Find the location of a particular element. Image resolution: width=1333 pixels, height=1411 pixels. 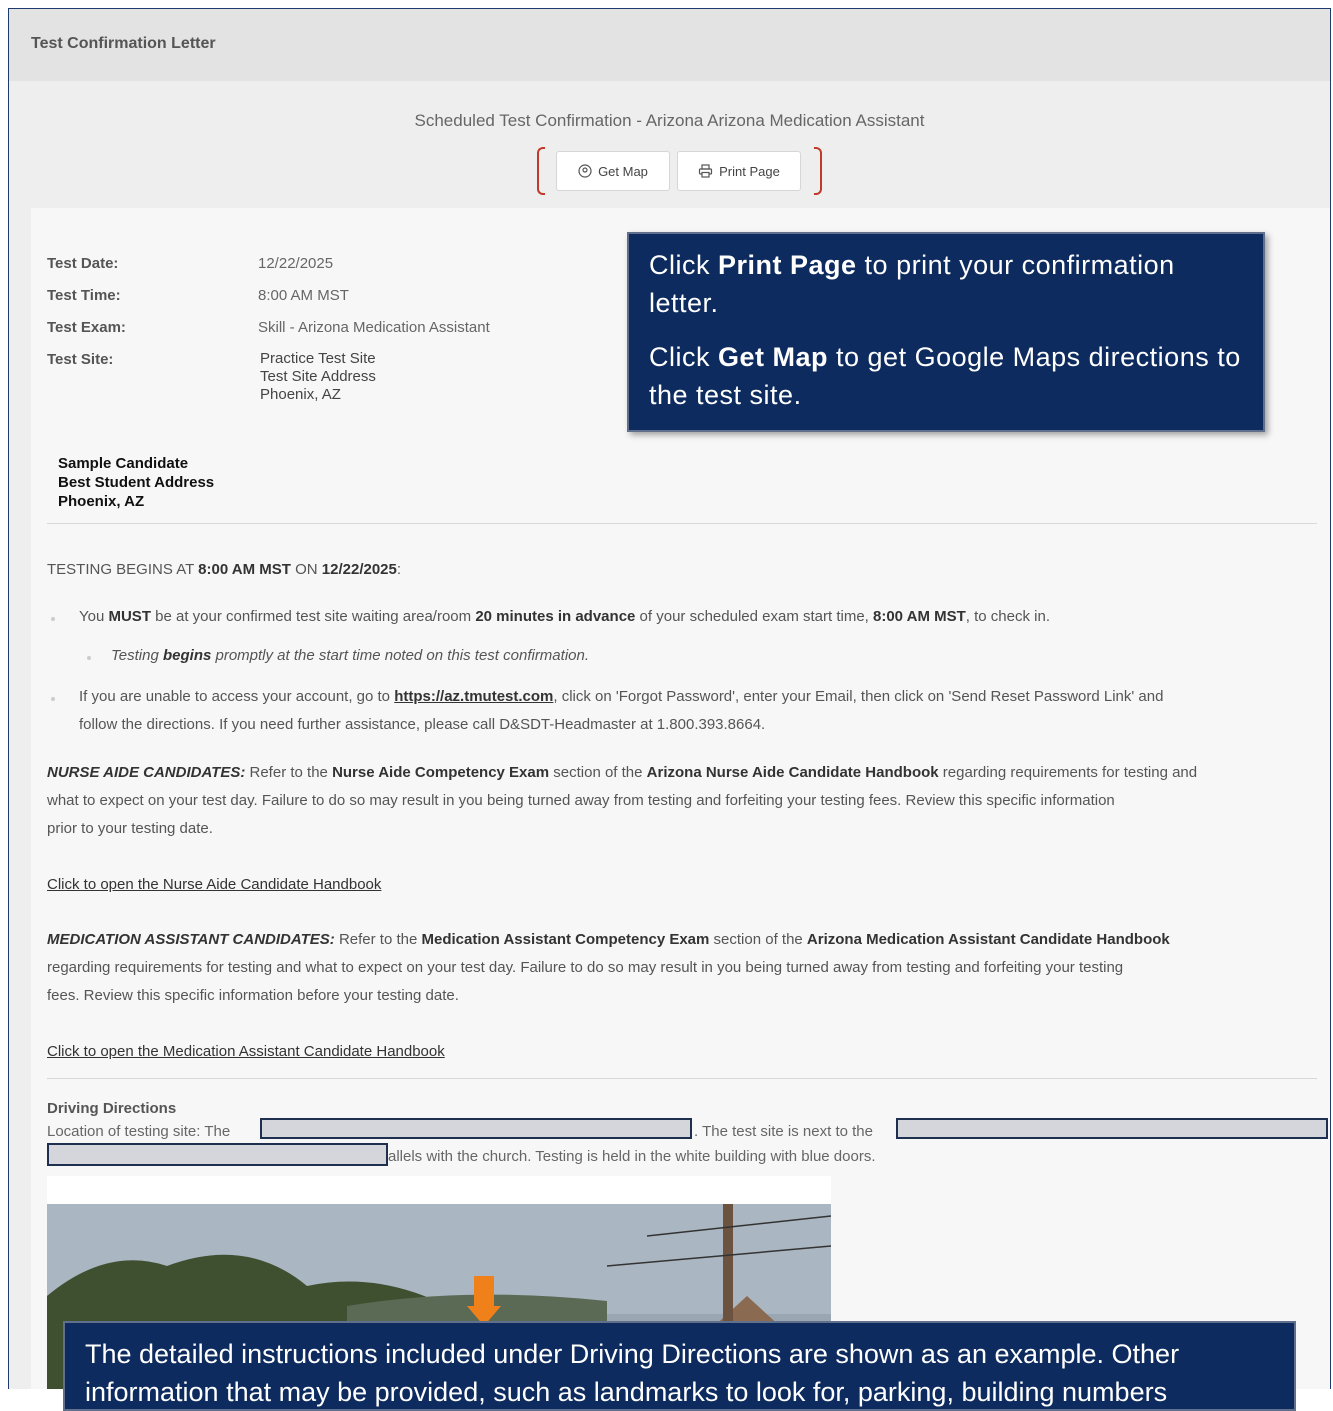

driving-location-text: Location of testing site: The is located at coordinates (139, 1131).